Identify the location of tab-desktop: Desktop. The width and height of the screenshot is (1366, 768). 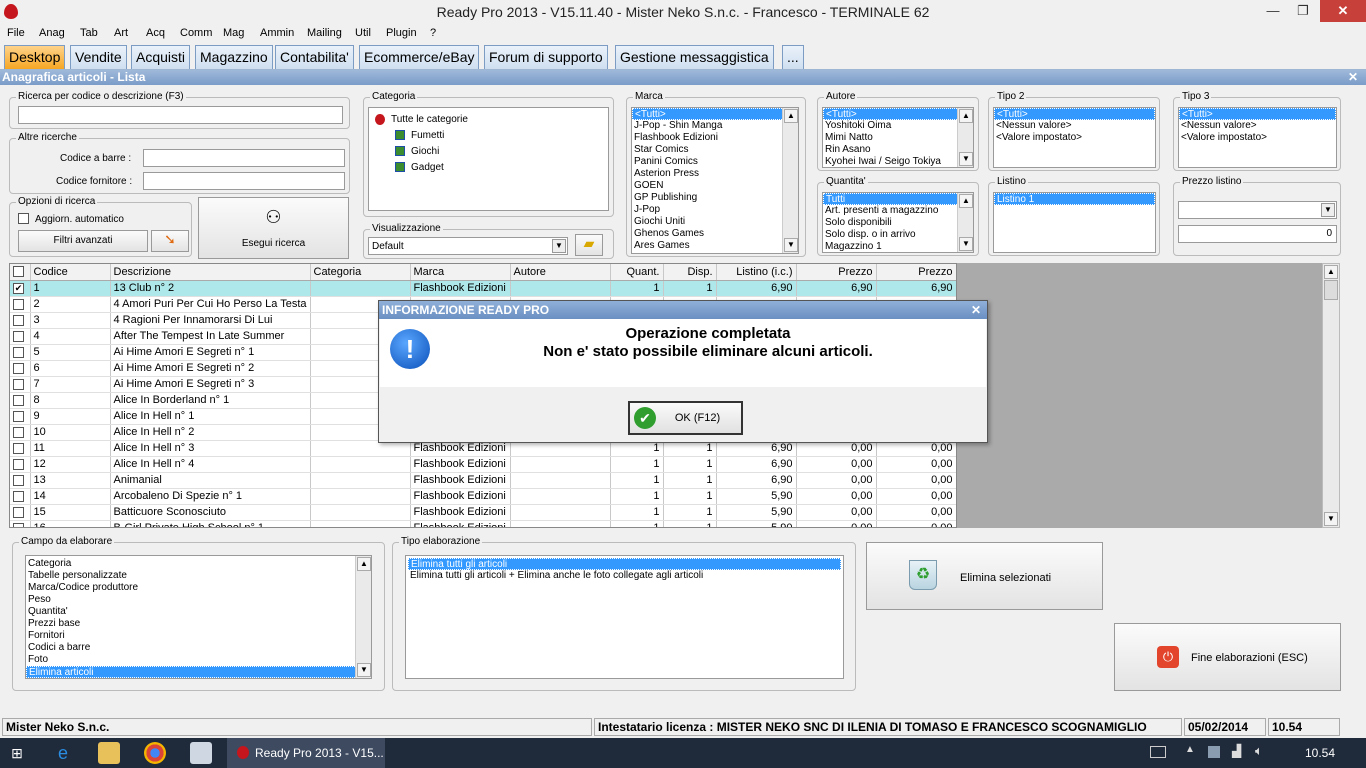
(35, 57).